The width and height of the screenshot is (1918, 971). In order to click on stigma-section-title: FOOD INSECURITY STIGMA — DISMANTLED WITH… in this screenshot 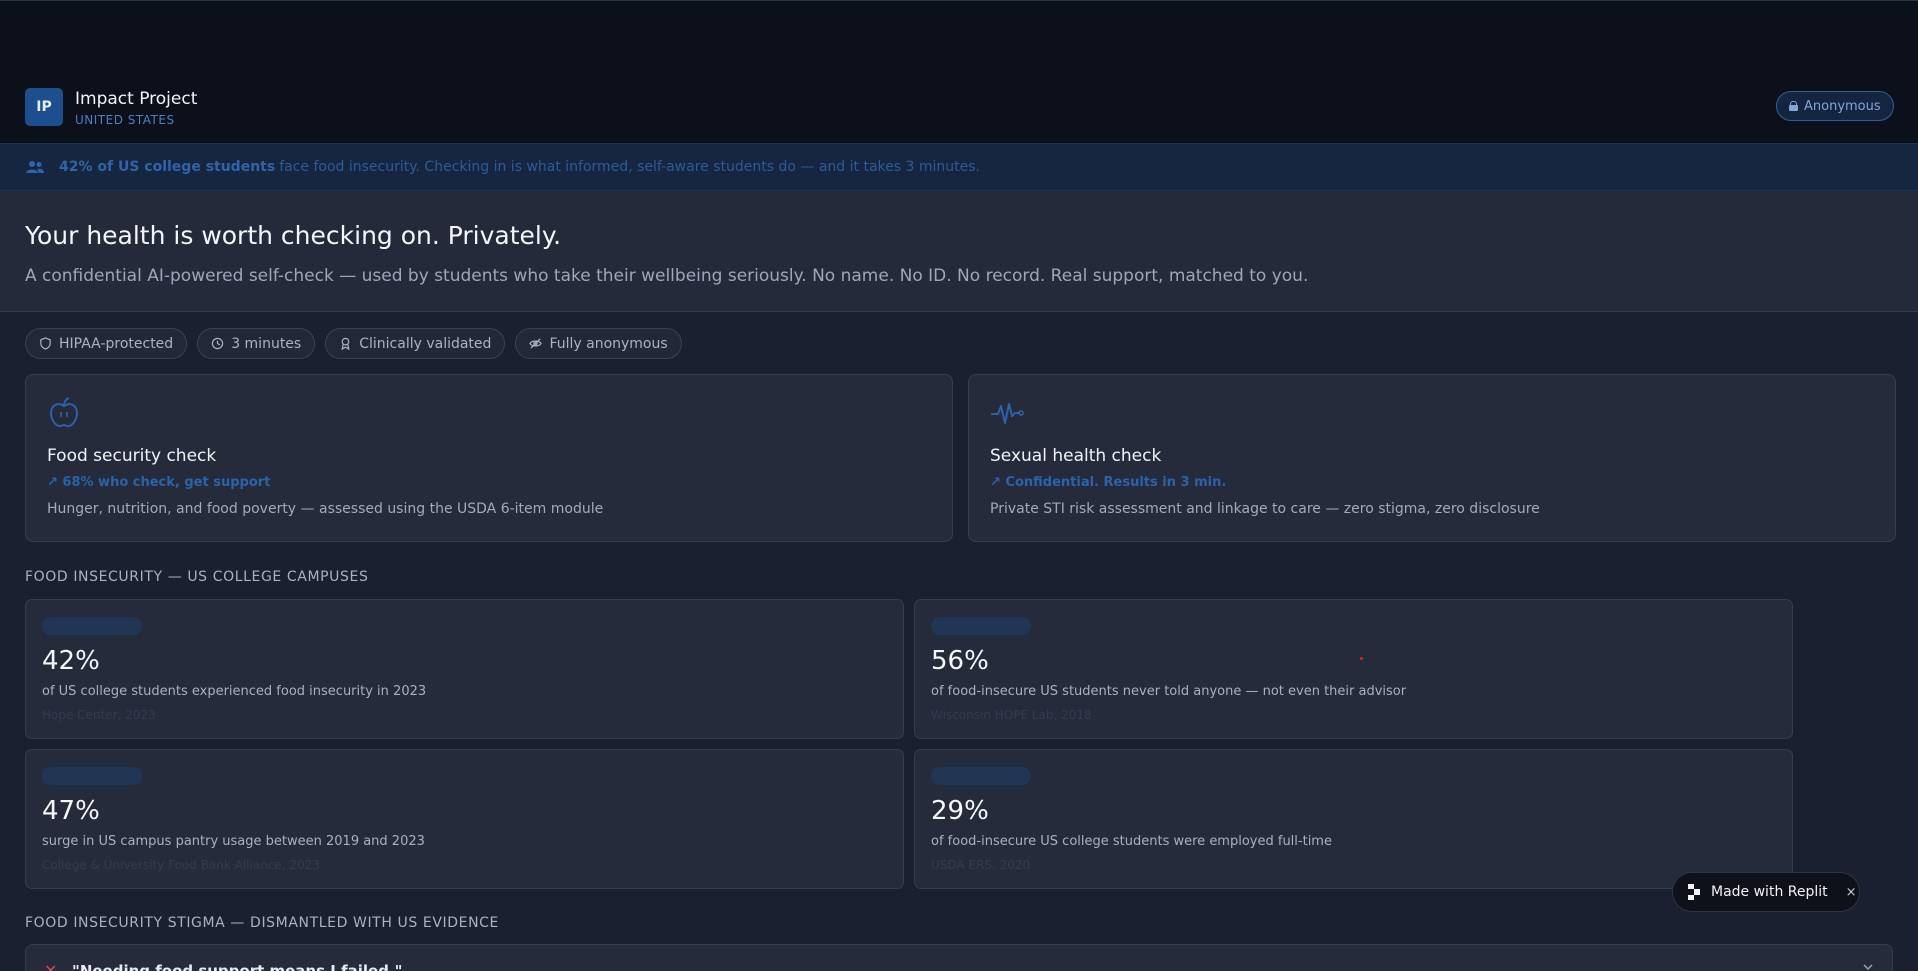, I will do `click(262, 923)`.